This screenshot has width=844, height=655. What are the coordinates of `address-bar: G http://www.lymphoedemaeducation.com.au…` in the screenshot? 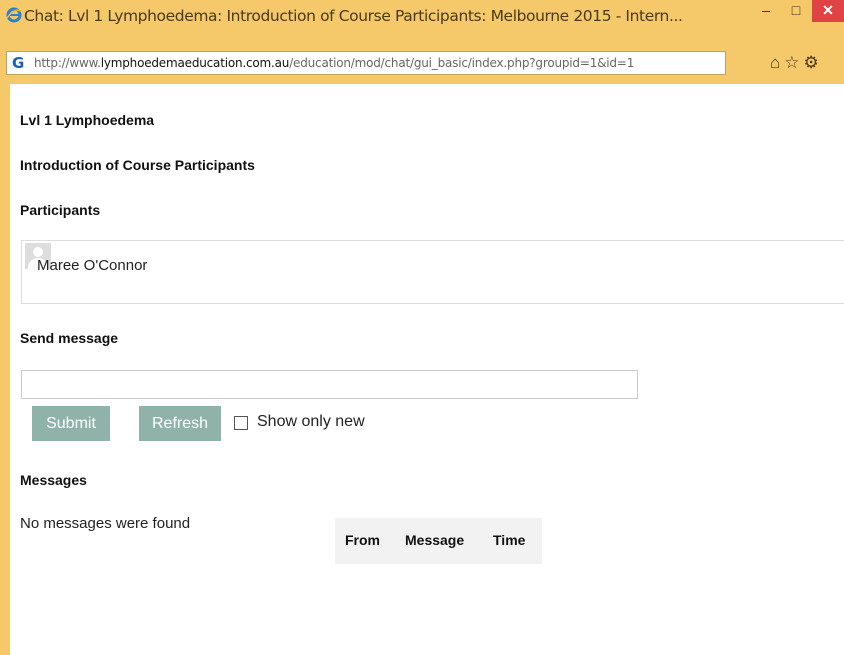 It's located at (366, 63).